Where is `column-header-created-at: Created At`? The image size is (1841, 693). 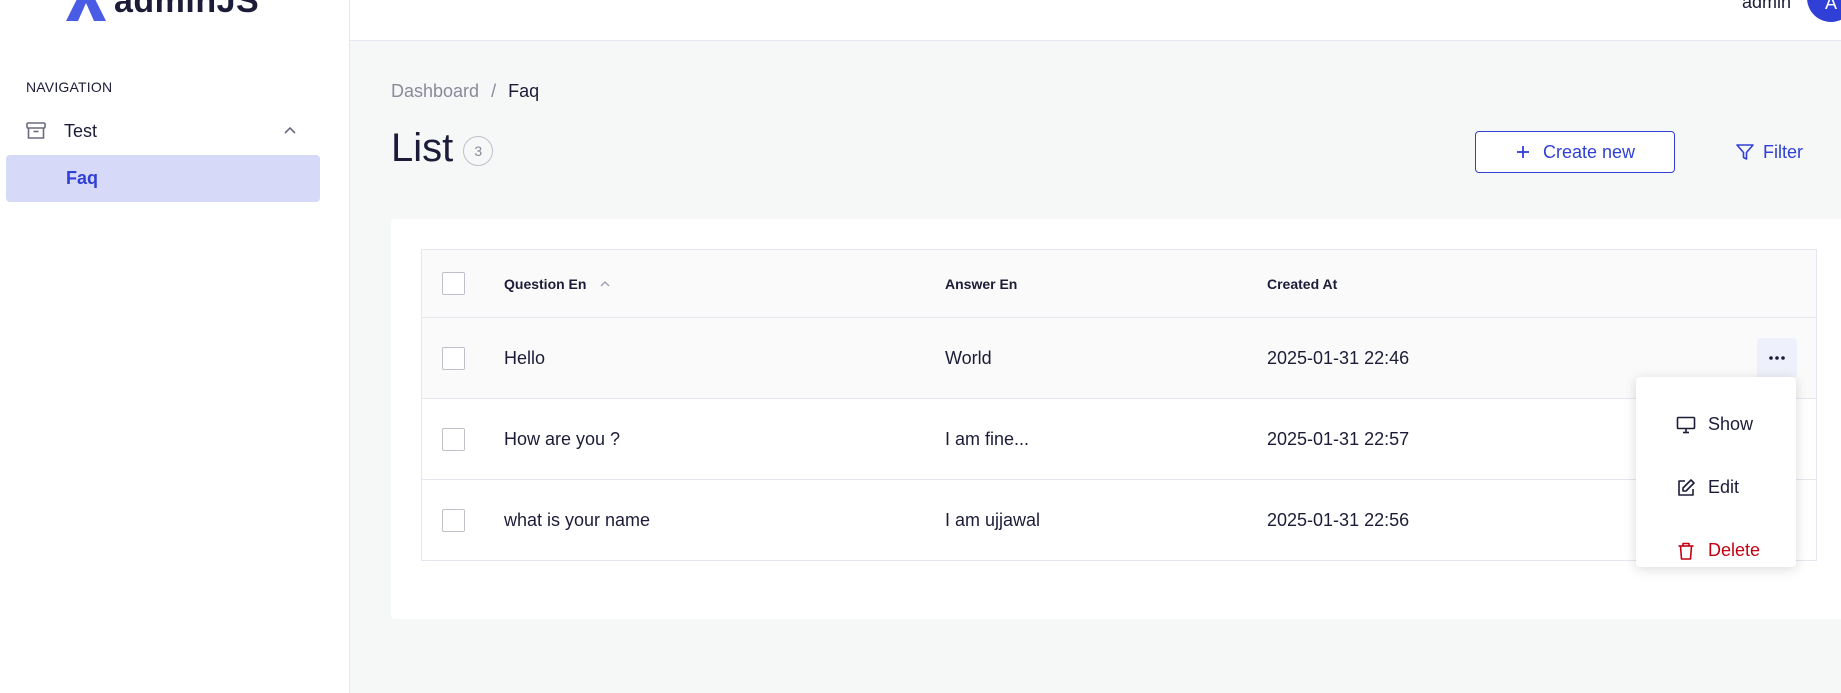
column-header-created-at: Created At is located at coordinates (1302, 284).